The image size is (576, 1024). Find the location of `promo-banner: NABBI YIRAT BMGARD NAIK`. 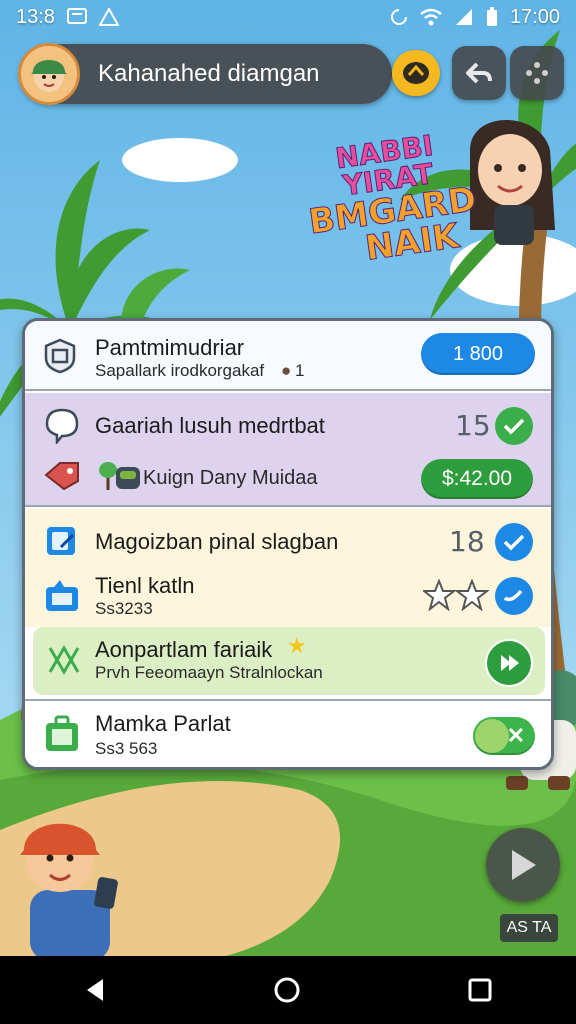

promo-banner: NABBI YIRAT BMGARD NAIK is located at coordinates (391, 200).